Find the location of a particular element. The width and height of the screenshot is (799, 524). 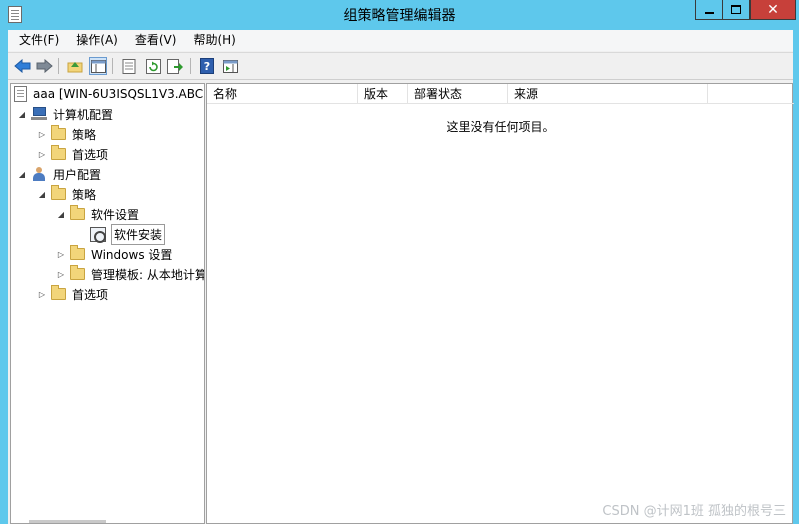

empty-list-message: 这里没有任何项目。 is located at coordinates (500, 127).